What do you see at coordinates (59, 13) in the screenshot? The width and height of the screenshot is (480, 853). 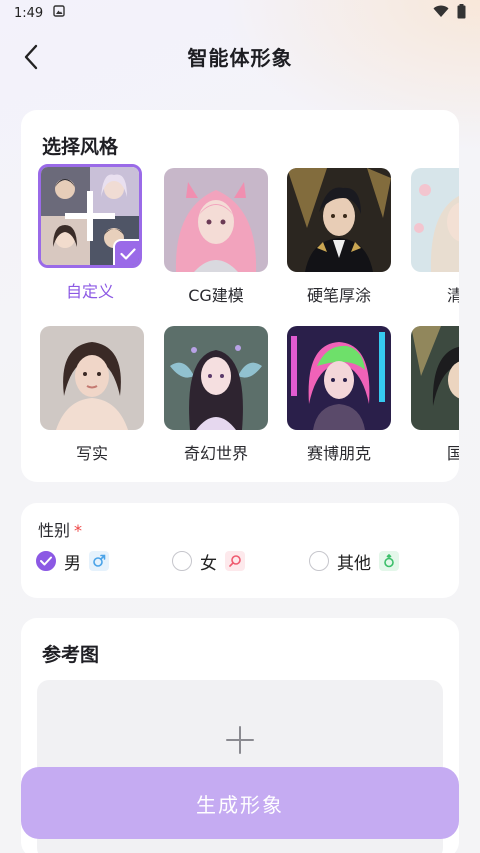 I see `notification-icon` at bounding box center [59, 13].